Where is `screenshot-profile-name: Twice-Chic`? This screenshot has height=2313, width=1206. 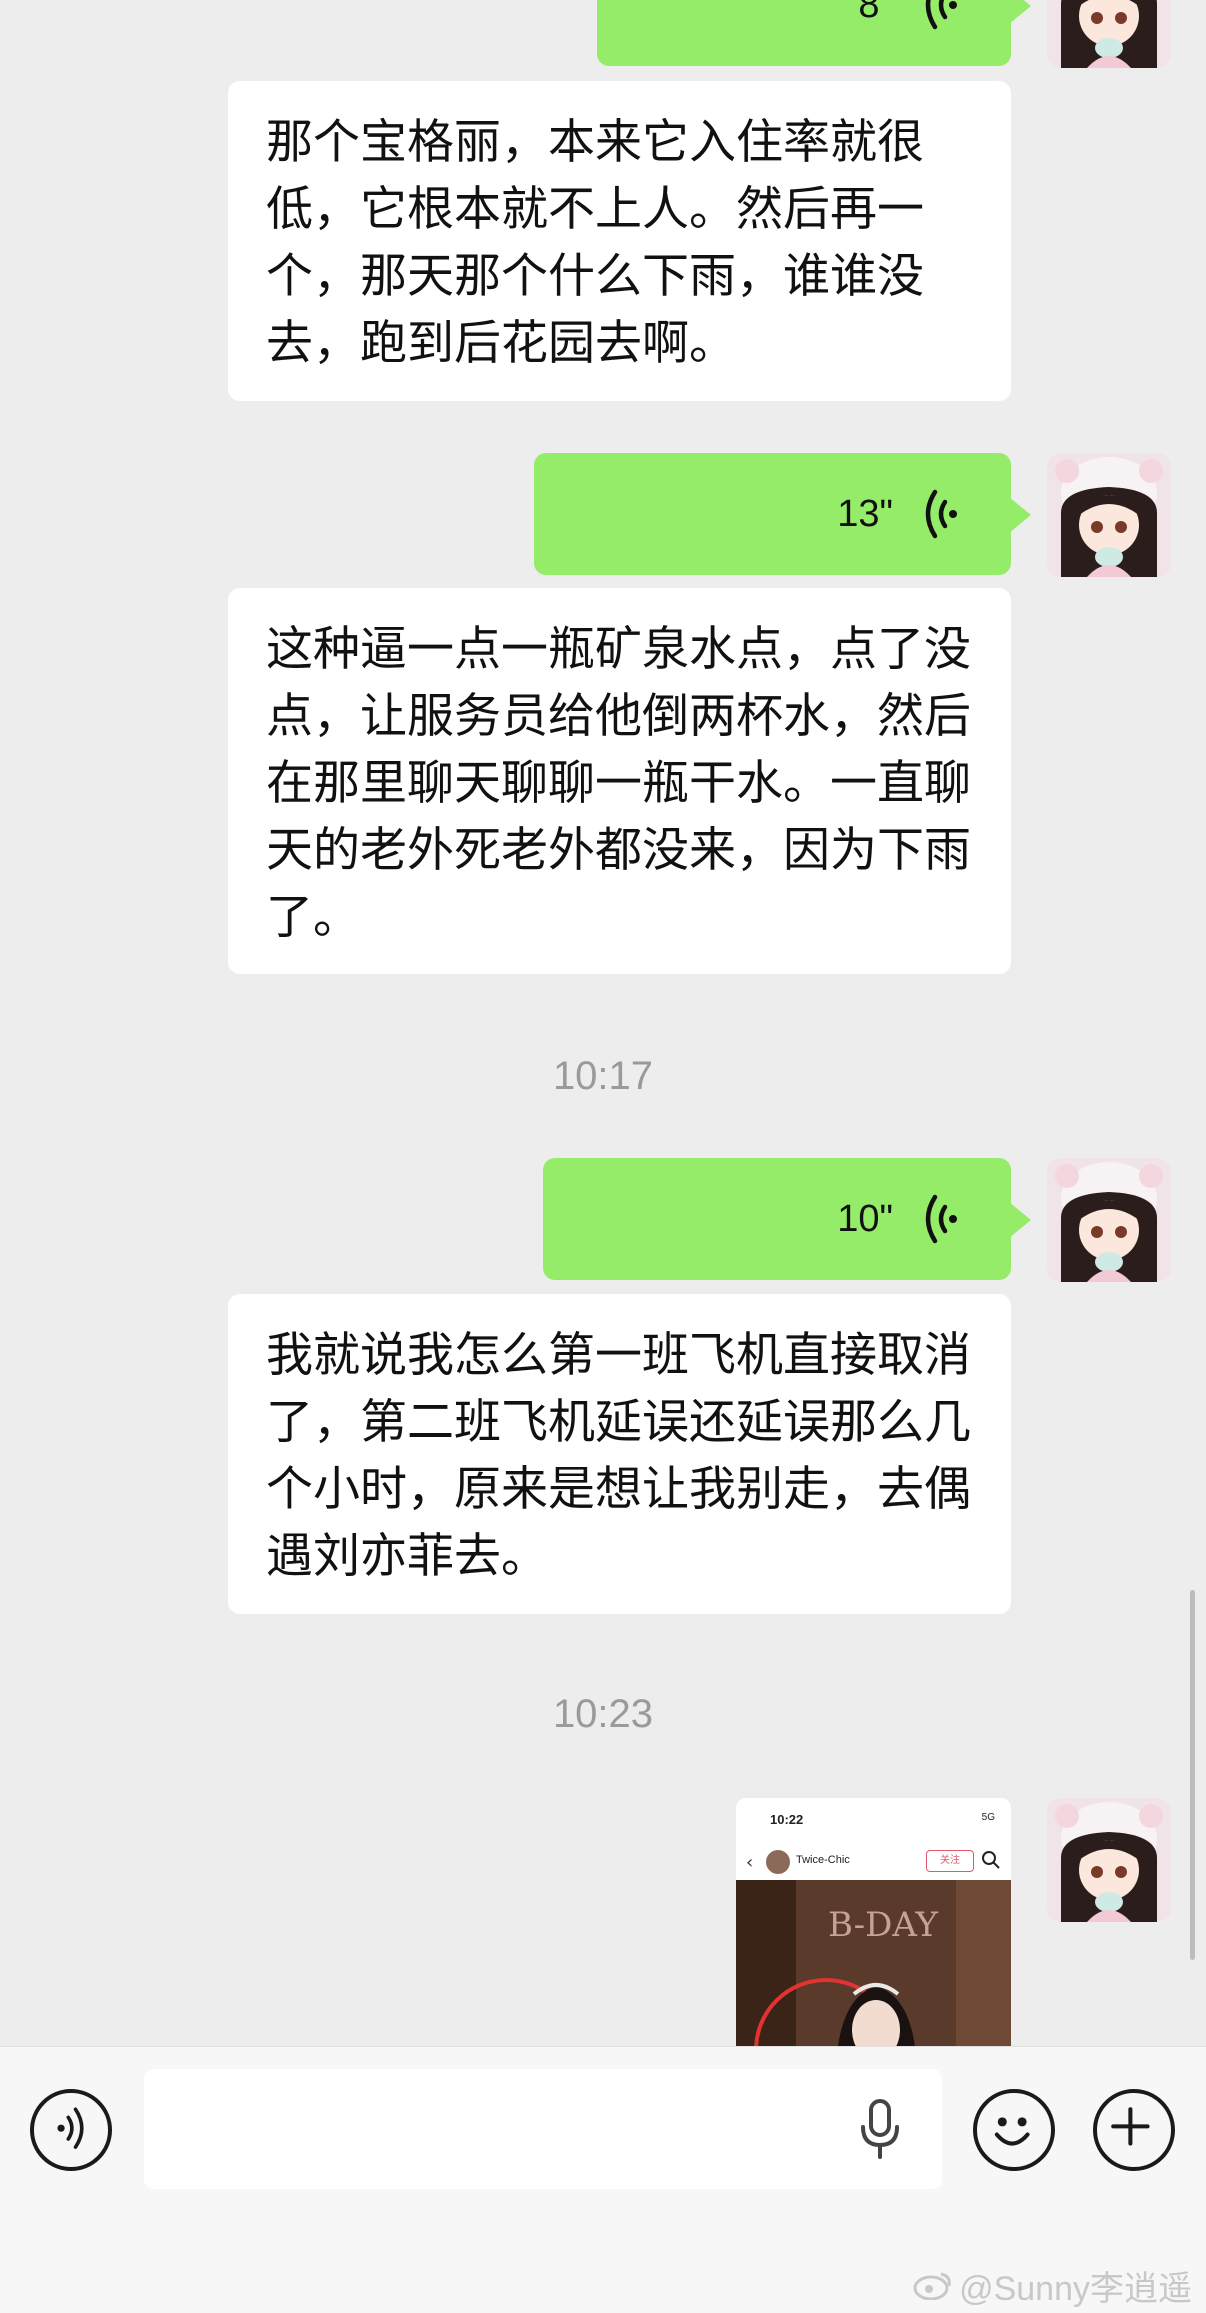
screenshot-profile-name: Twice-Chic is located at coordinates (823, 1860).